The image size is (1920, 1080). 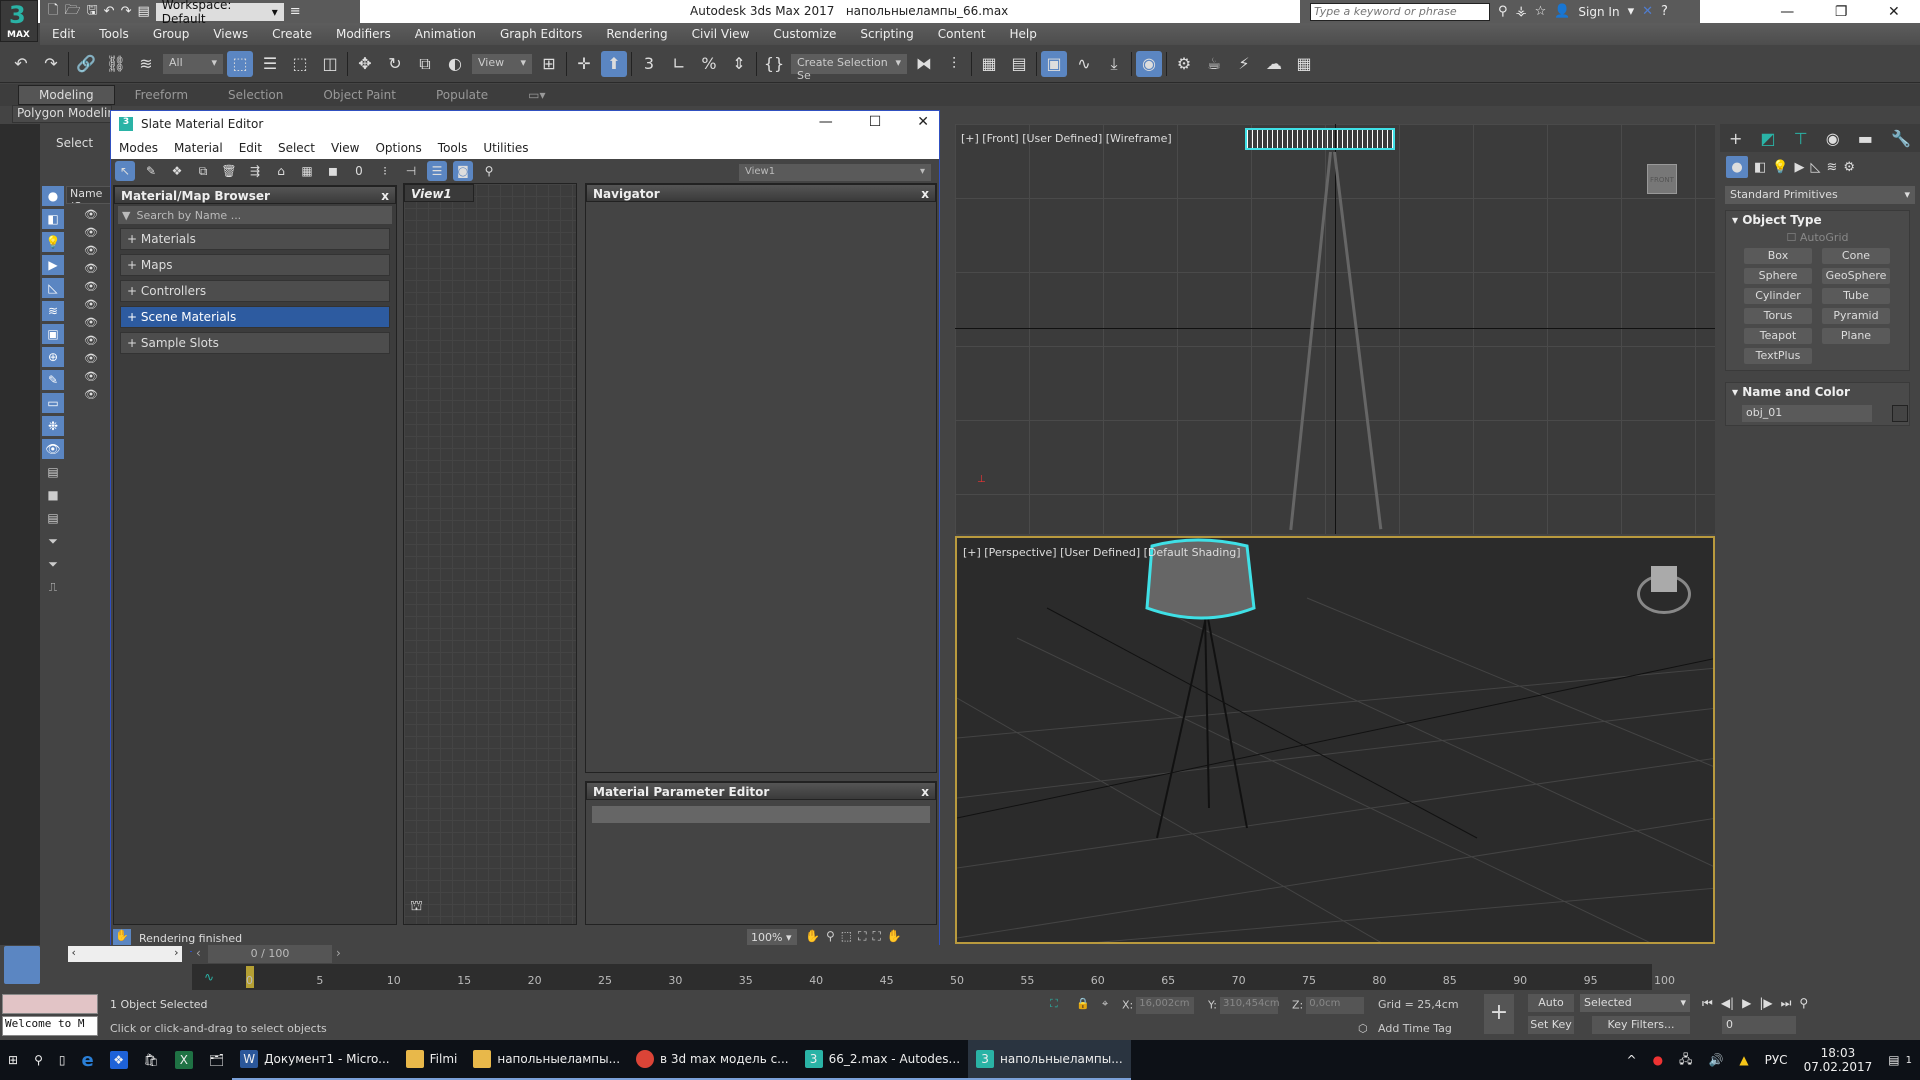 What do you see at coordinates (1817, 392) in the screenshot?
I see `name-color-header: ▾ Name and Color` at bounding box center [1817, 392].